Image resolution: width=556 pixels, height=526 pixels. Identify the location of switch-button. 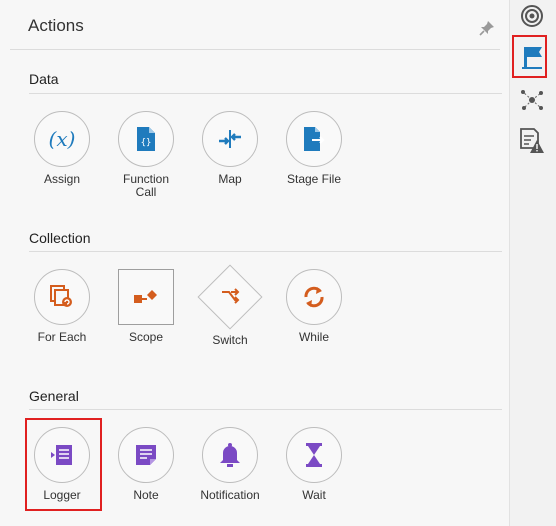
(230, 297).